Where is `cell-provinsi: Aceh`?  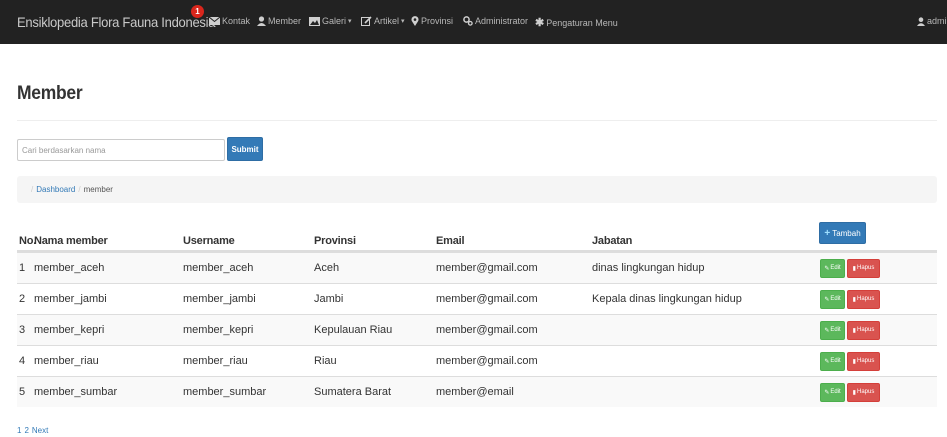
cell-provinsi: Aceh is located at coordinates (327, 268).